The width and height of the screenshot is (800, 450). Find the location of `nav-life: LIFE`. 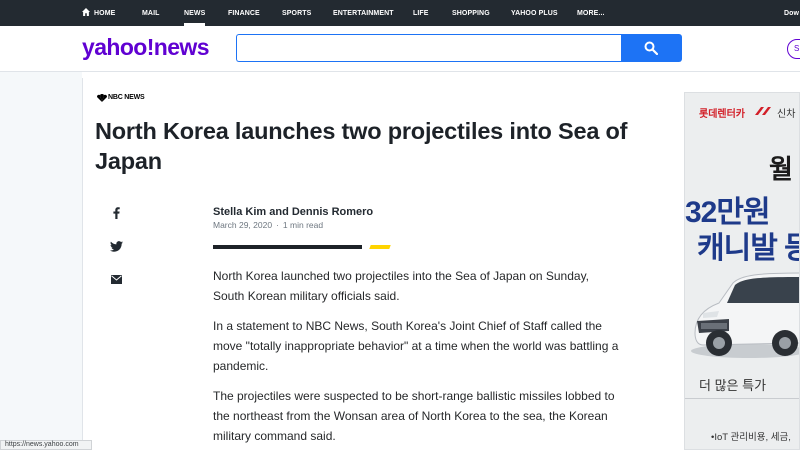

nav-life: LIFE is located at coordinates (421, 13).